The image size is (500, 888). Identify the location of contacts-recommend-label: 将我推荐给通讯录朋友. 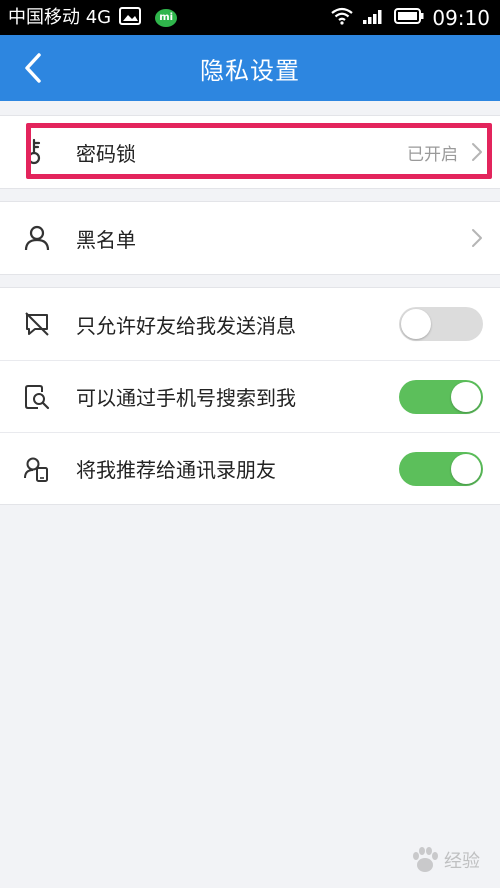
(176, 470).